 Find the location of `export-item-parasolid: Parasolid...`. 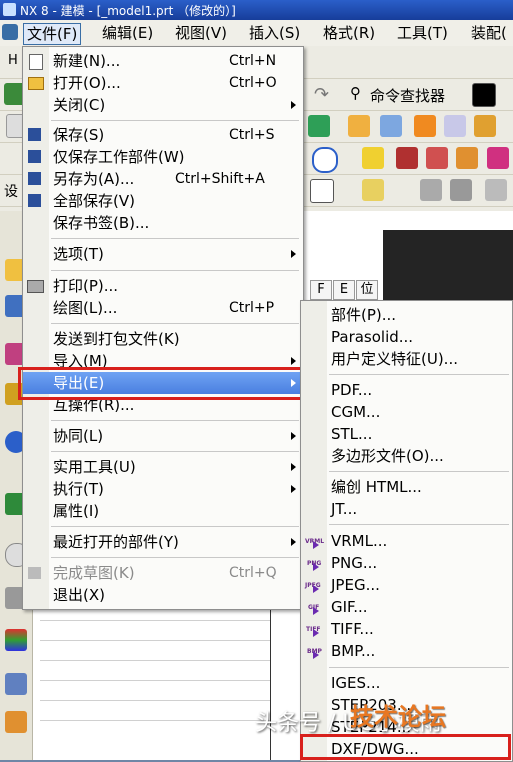

export-item-parasolid: Parasolid... is located at coordinates (406, 337).